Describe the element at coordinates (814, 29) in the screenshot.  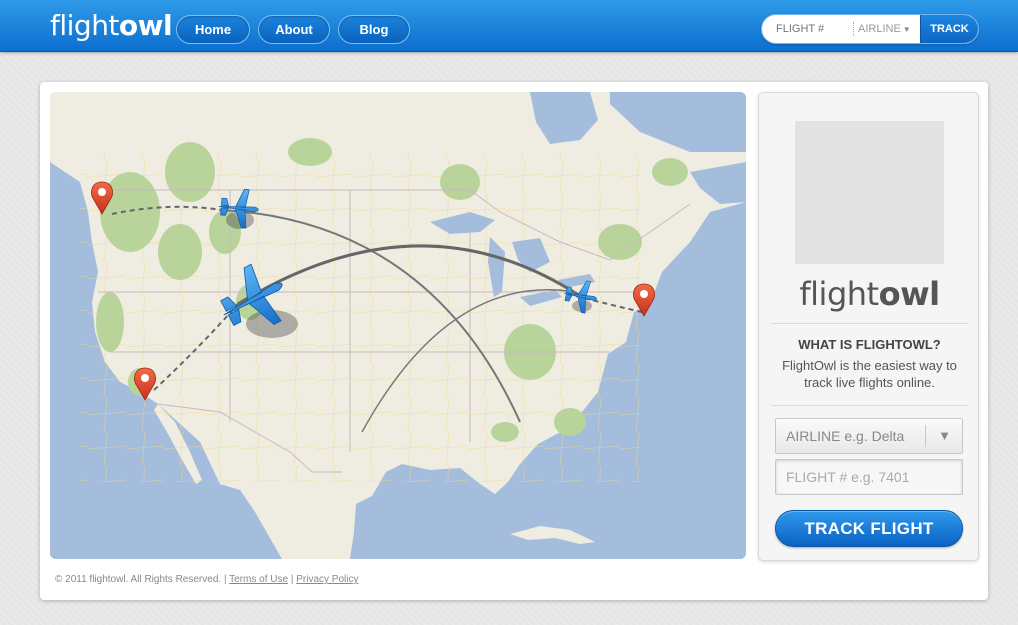
I see `quick-flight-number-input` at that location.